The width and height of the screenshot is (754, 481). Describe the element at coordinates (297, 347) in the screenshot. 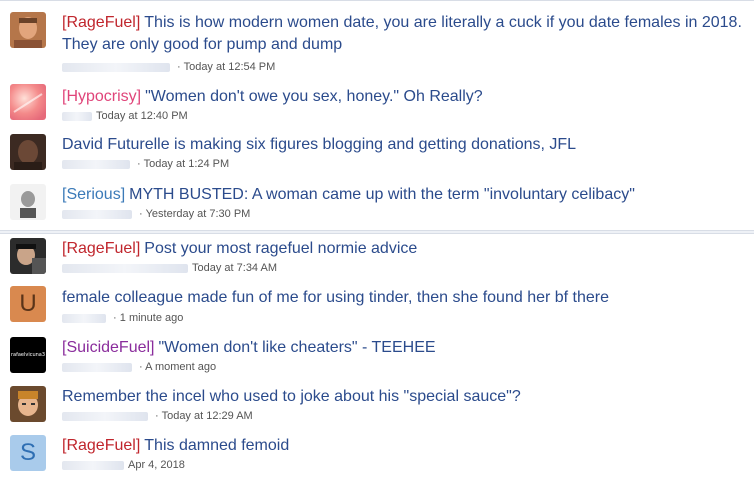

I see `thread-title: "Women don't like cheaters" - TEEHEE` at that location.